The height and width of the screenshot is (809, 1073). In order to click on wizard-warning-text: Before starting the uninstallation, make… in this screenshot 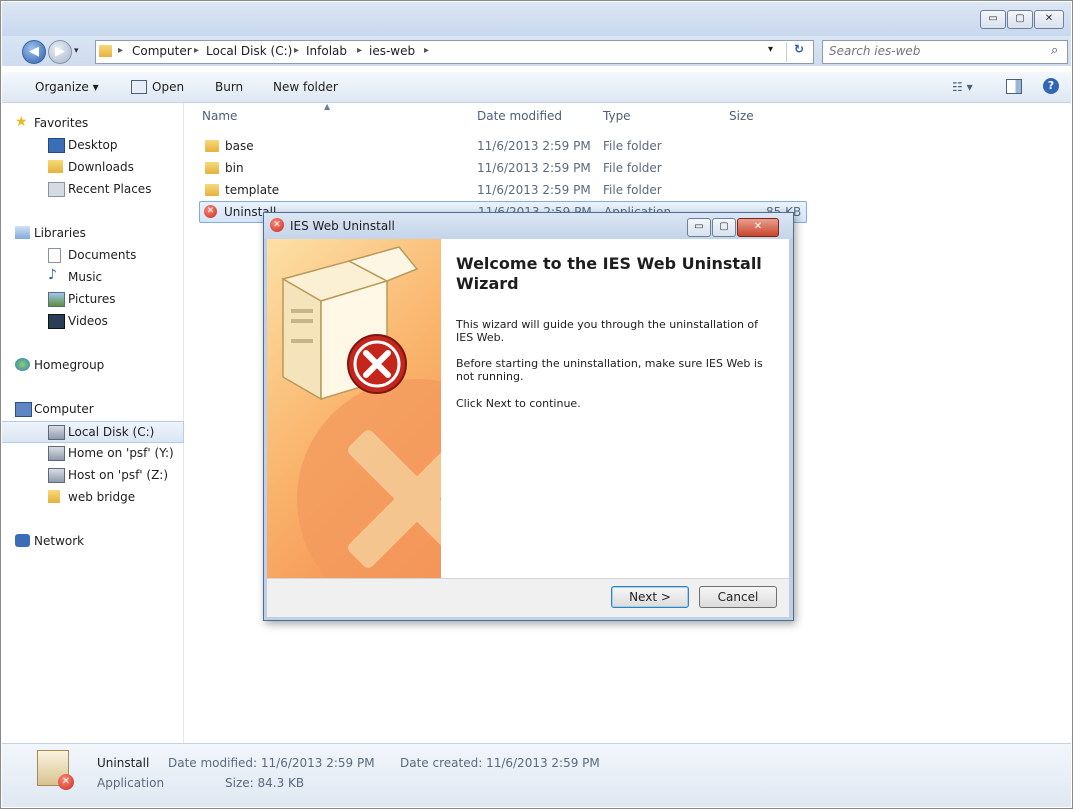, I will do `click(609, 370)`.